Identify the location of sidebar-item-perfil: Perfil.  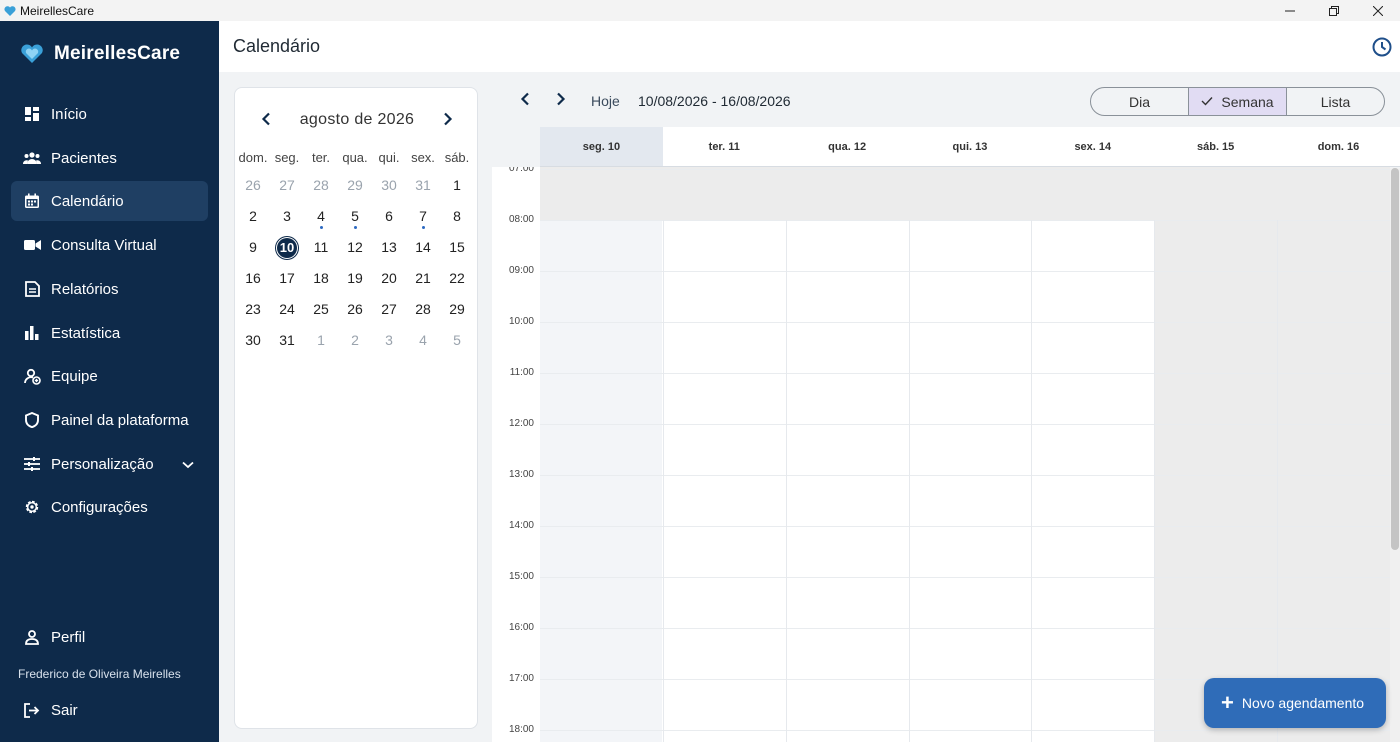
(109, 637).